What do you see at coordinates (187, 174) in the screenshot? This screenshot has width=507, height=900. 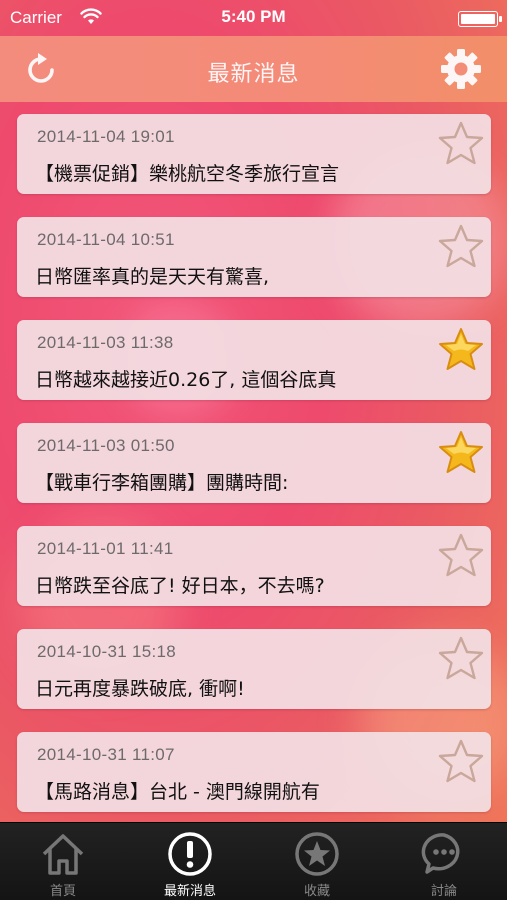 I see `news-title: 【機票促銷】樂桃航空冬季旅行宣言` at bounding box center [187, 174].